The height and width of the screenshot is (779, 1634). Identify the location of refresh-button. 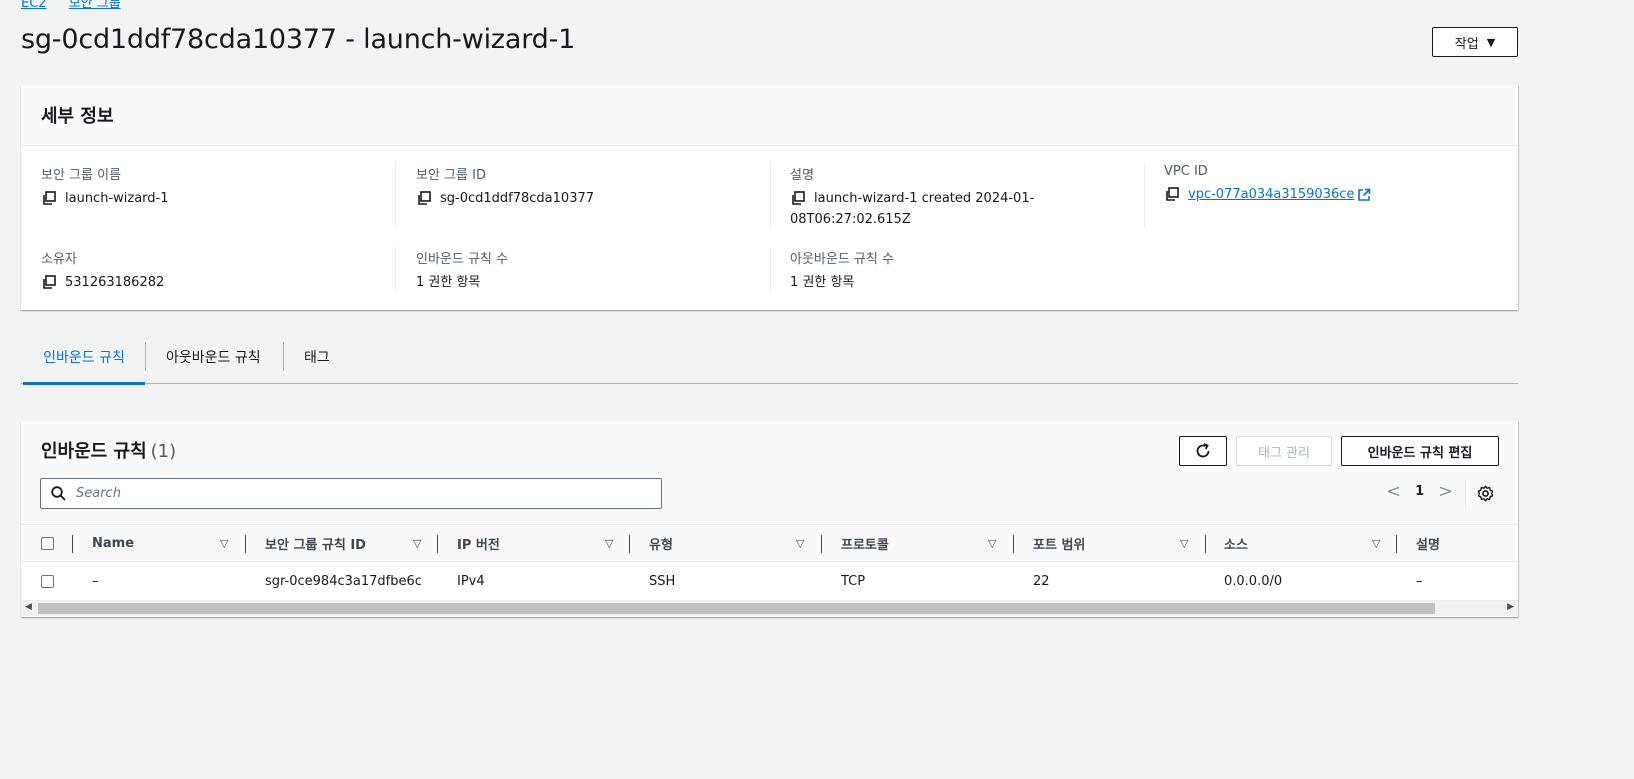
(1203, 451).